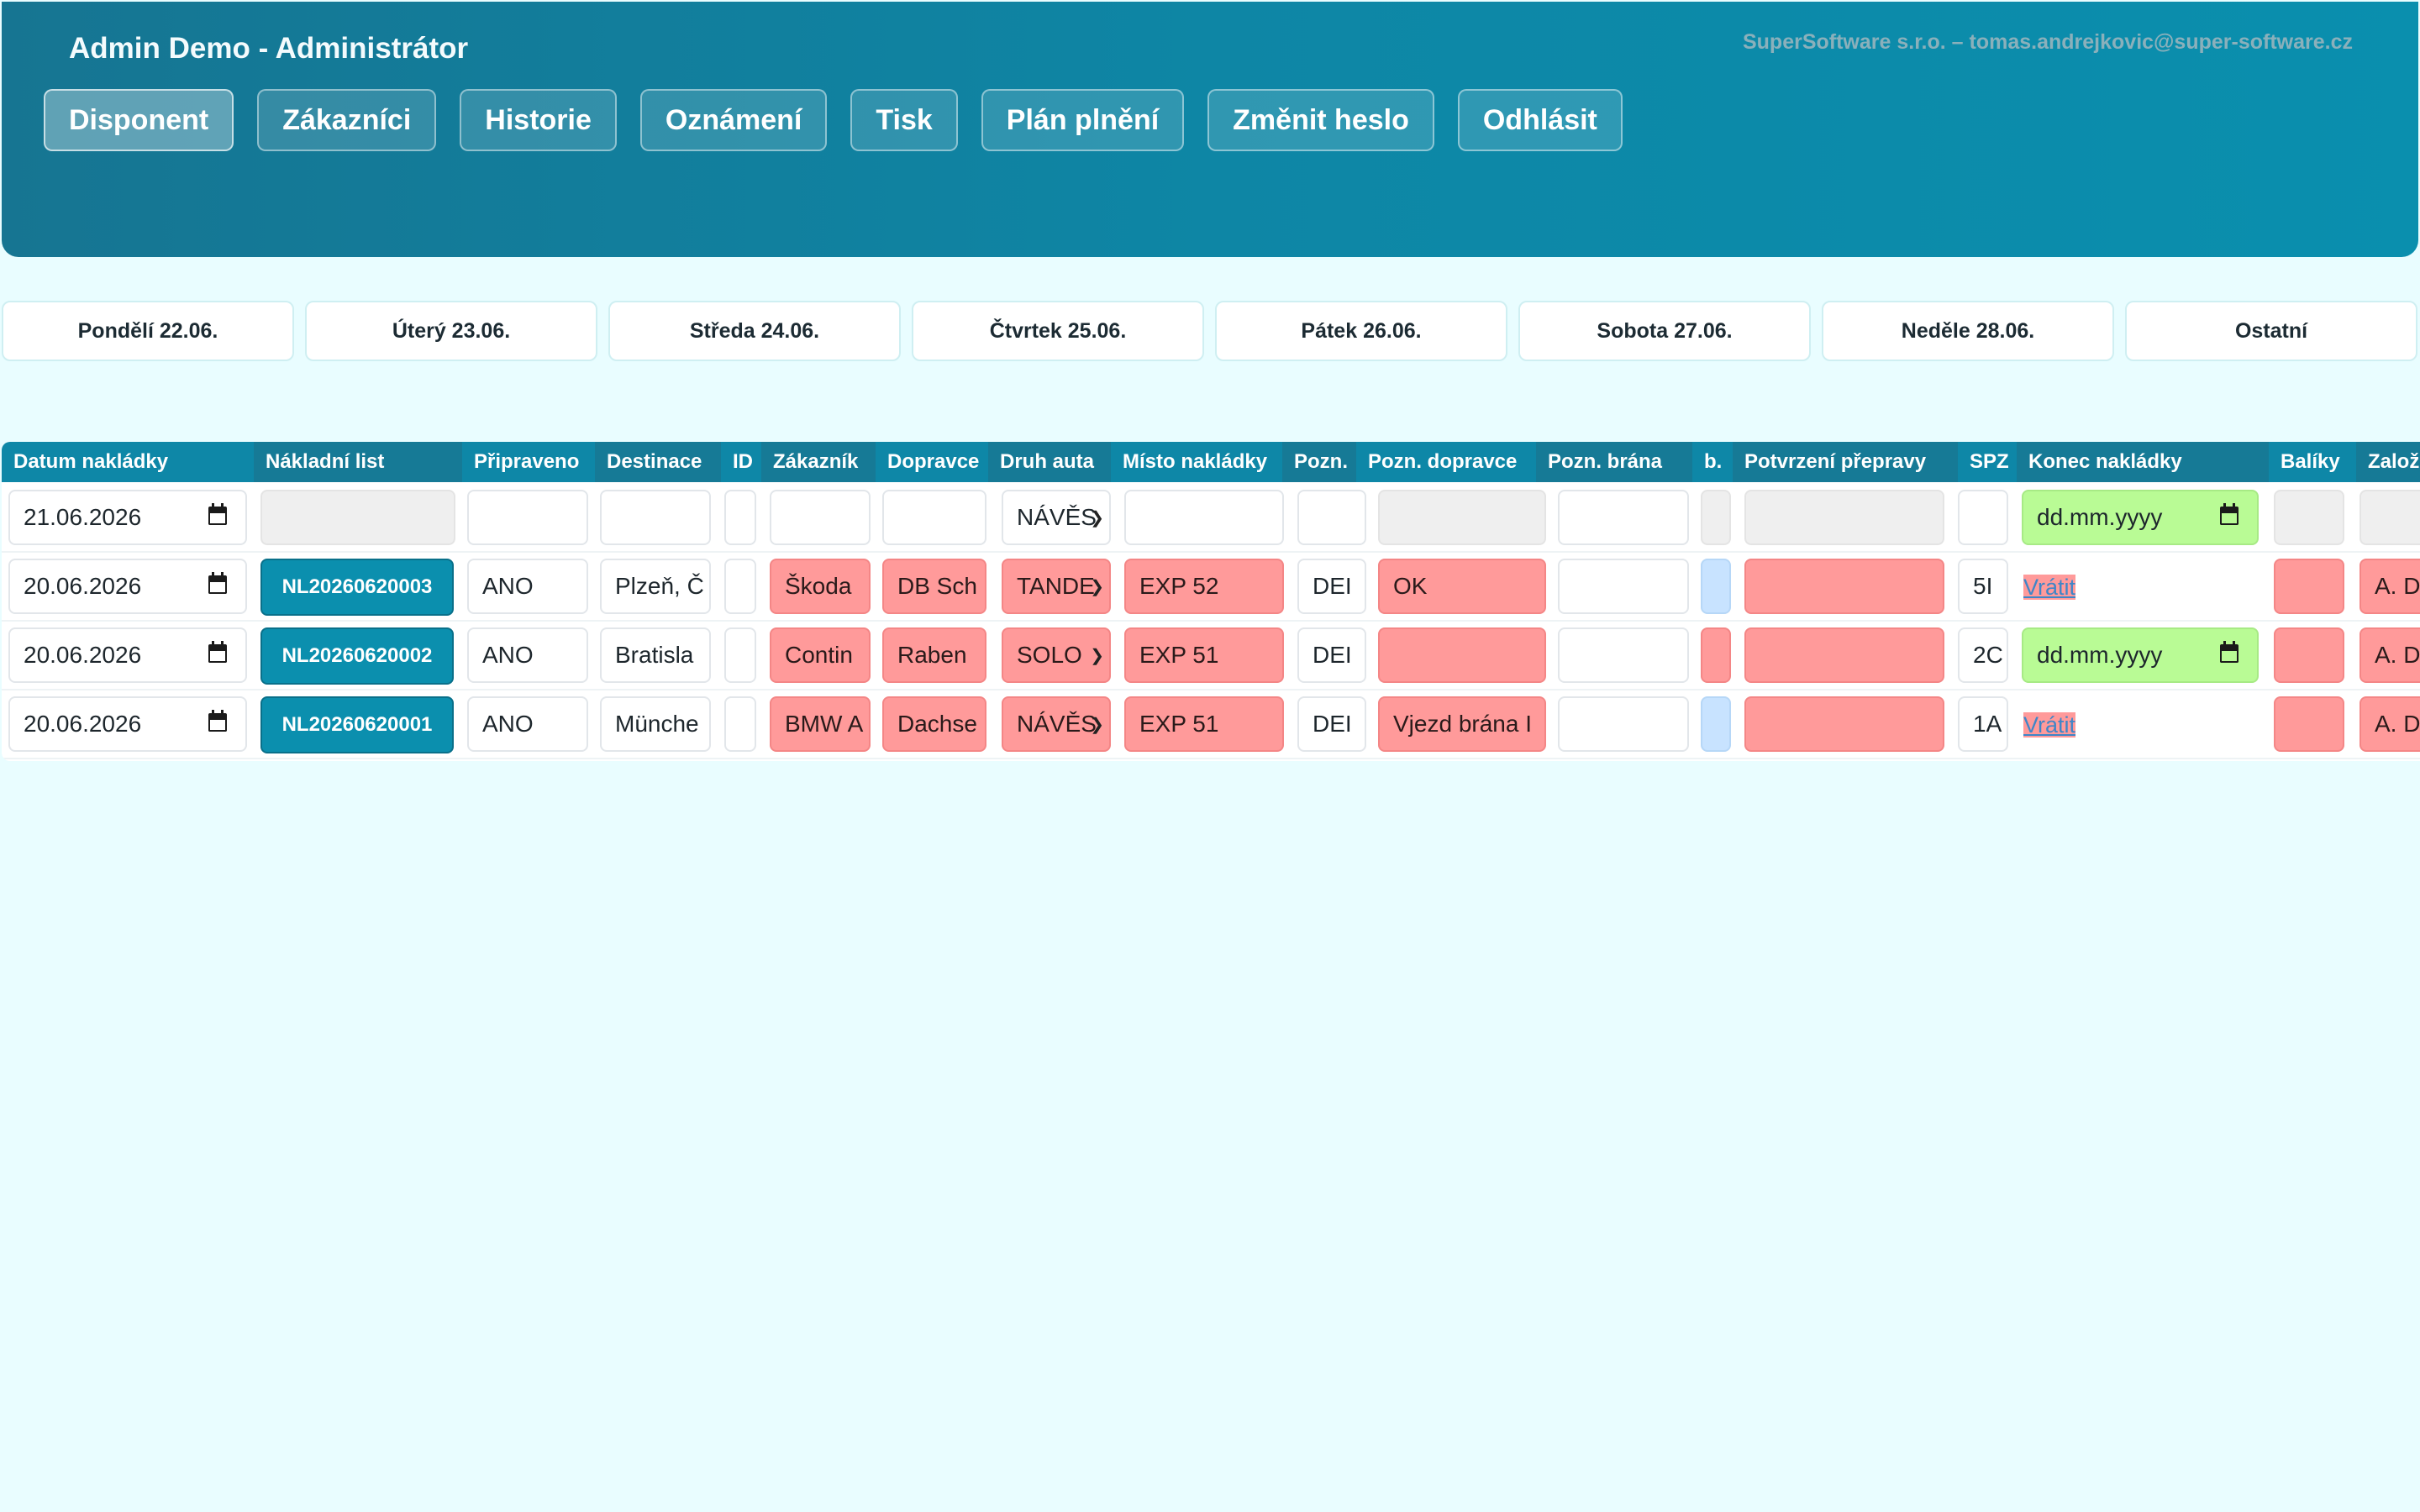 The image size is (2420, 1512). Describe the element at coordinates (656, 586) in the screenshot. I see `row-destination-field: Plzeň, Č` at that location.